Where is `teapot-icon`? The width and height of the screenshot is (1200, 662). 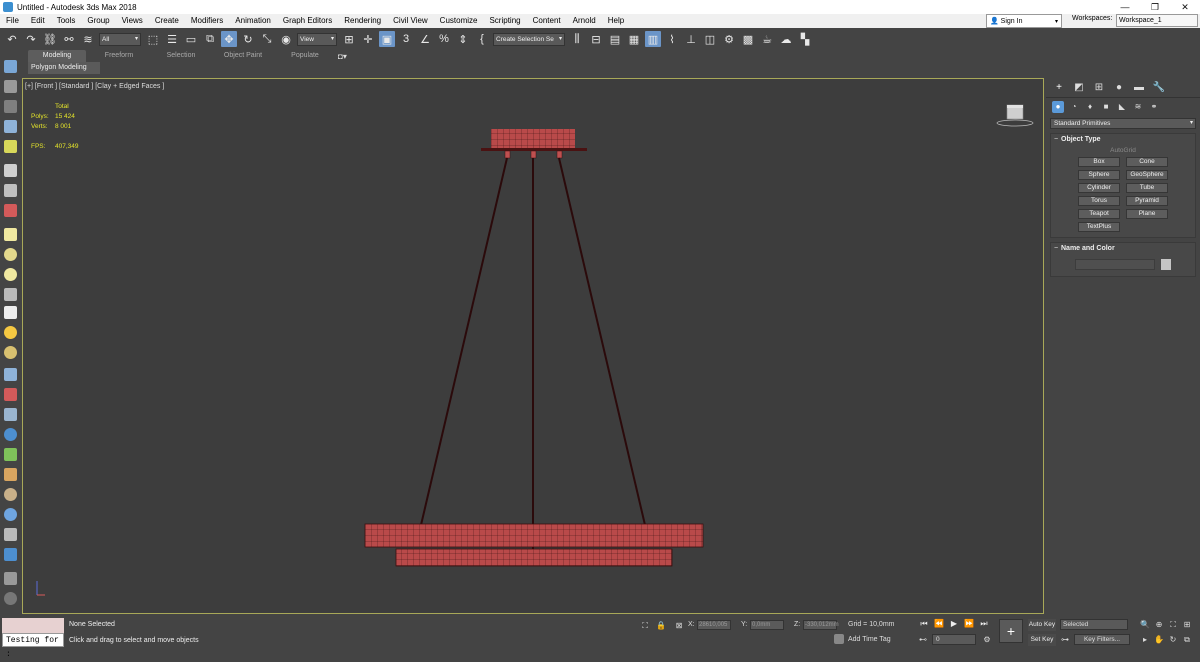
teapot-icon is located at coordinates (10, 170).